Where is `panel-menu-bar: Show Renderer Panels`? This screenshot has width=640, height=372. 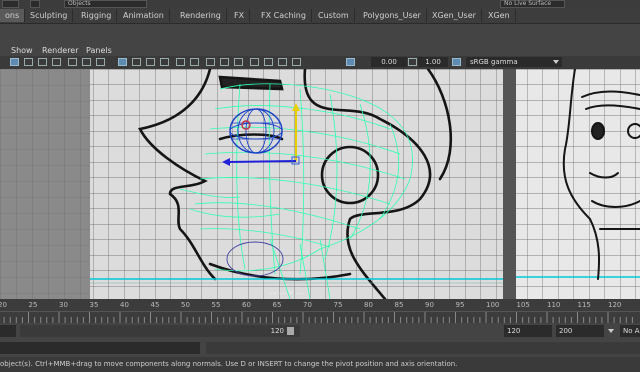 panel-menu-bar: Show Renderer Panels is located at coordinates (320, 51).